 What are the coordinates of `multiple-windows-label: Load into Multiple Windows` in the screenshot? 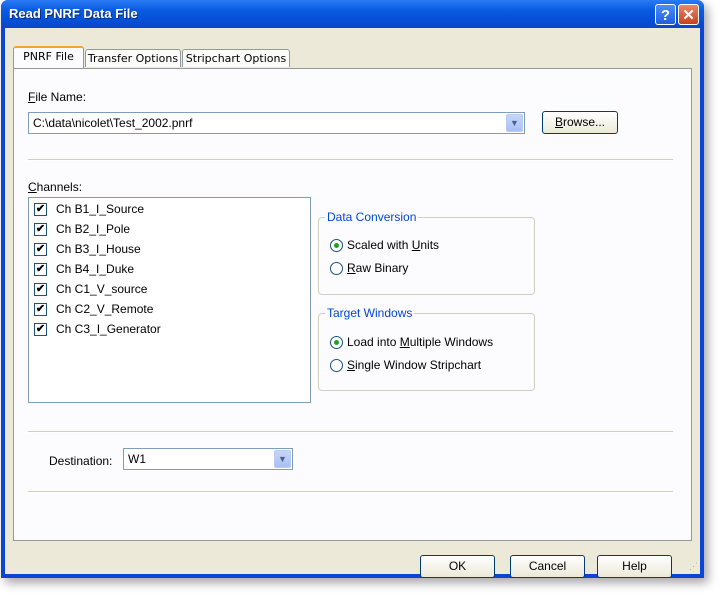 It's located at (420, 342).